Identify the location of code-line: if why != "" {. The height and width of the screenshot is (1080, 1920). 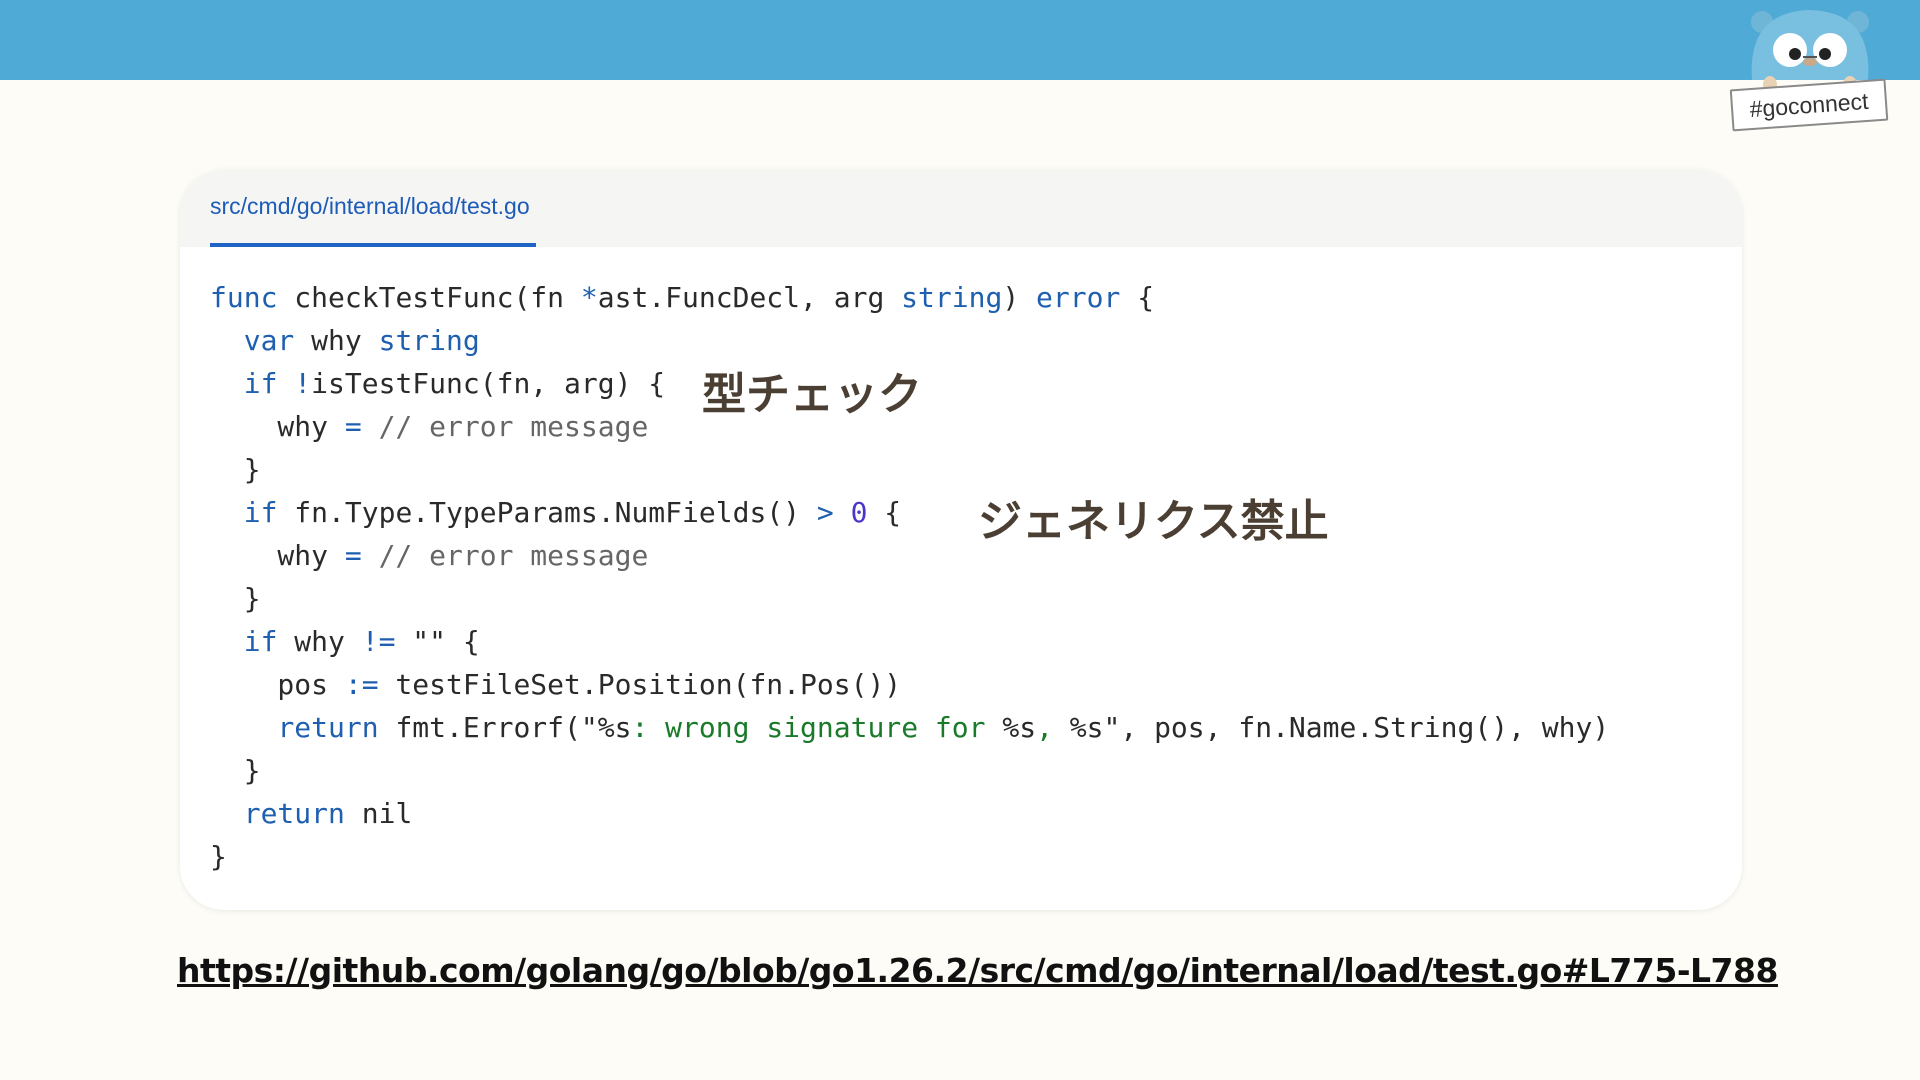
(361, 641).